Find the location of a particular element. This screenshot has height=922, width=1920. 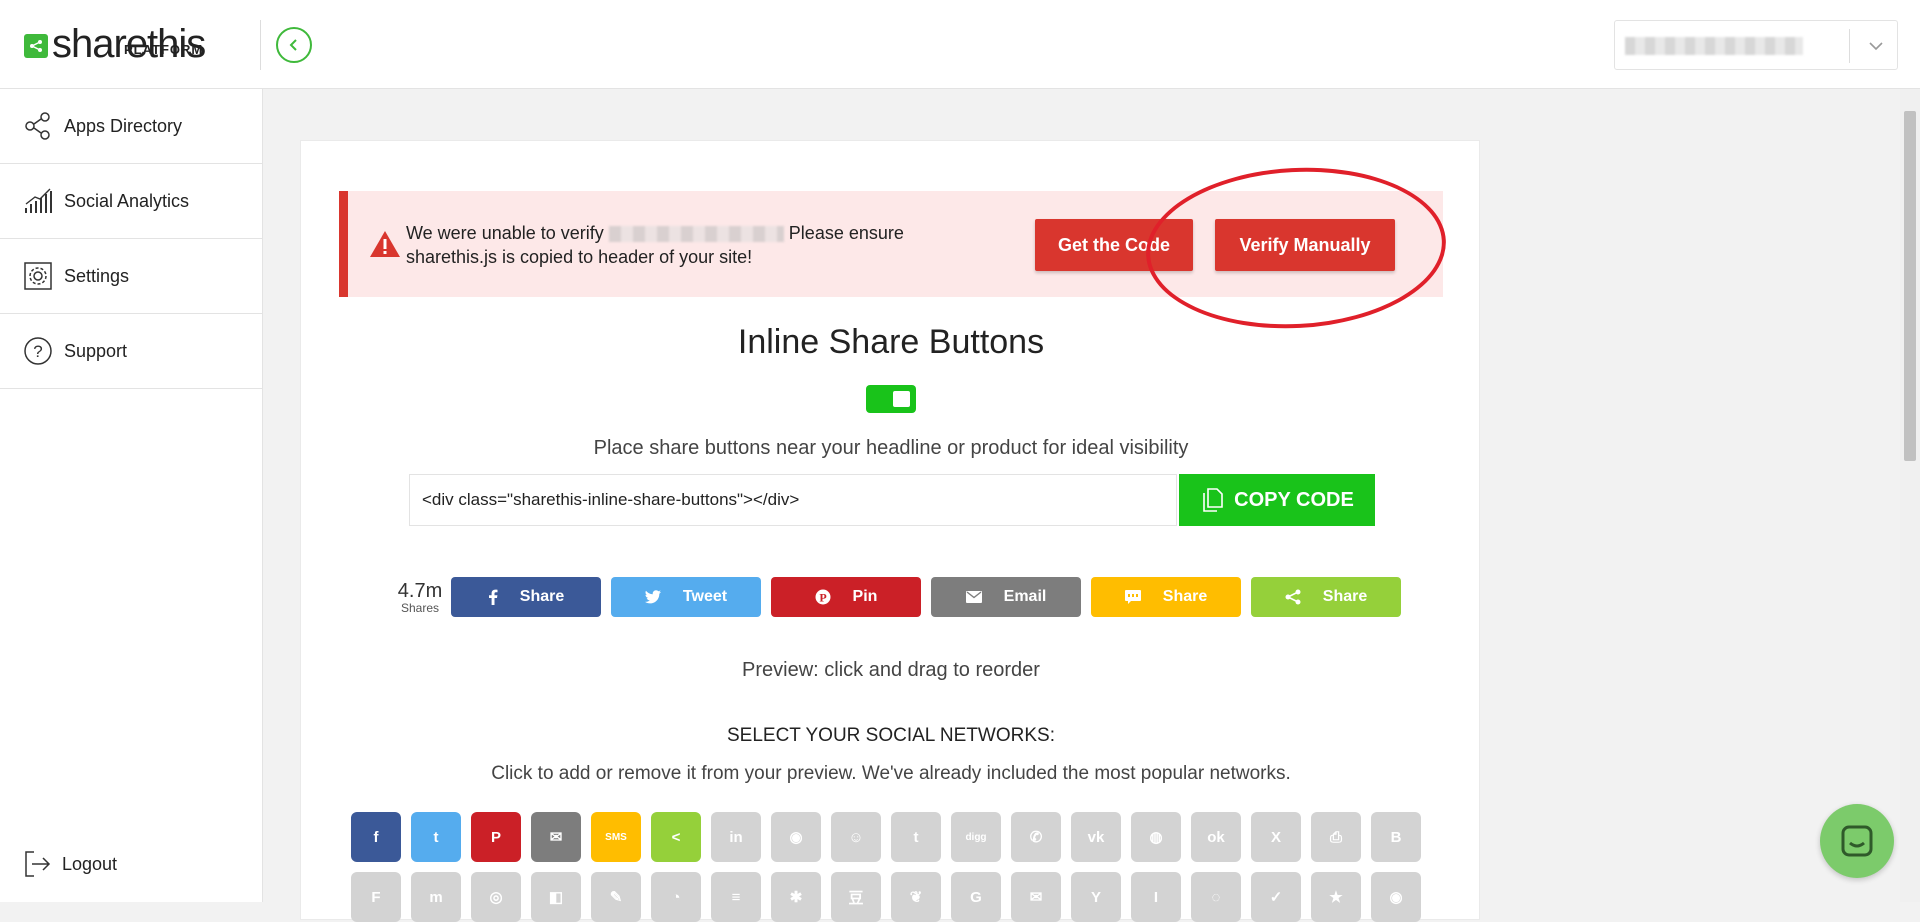

pocket-icon: ✓ is located at coordinates (1276, 897).